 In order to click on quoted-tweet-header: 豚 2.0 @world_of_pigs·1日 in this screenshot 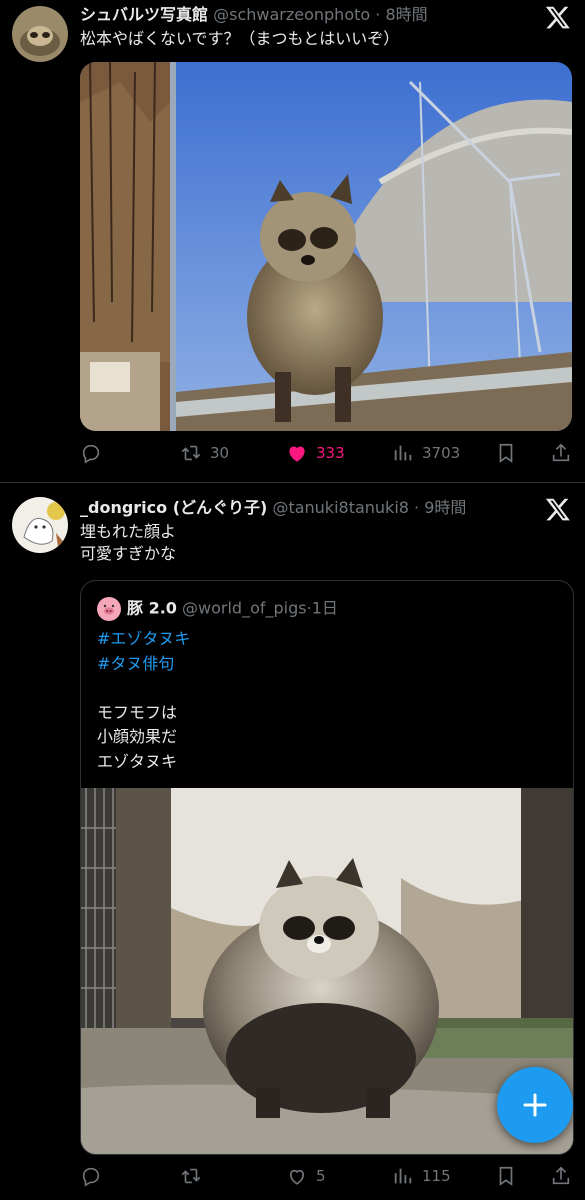, I will do `click(217, 609)`.